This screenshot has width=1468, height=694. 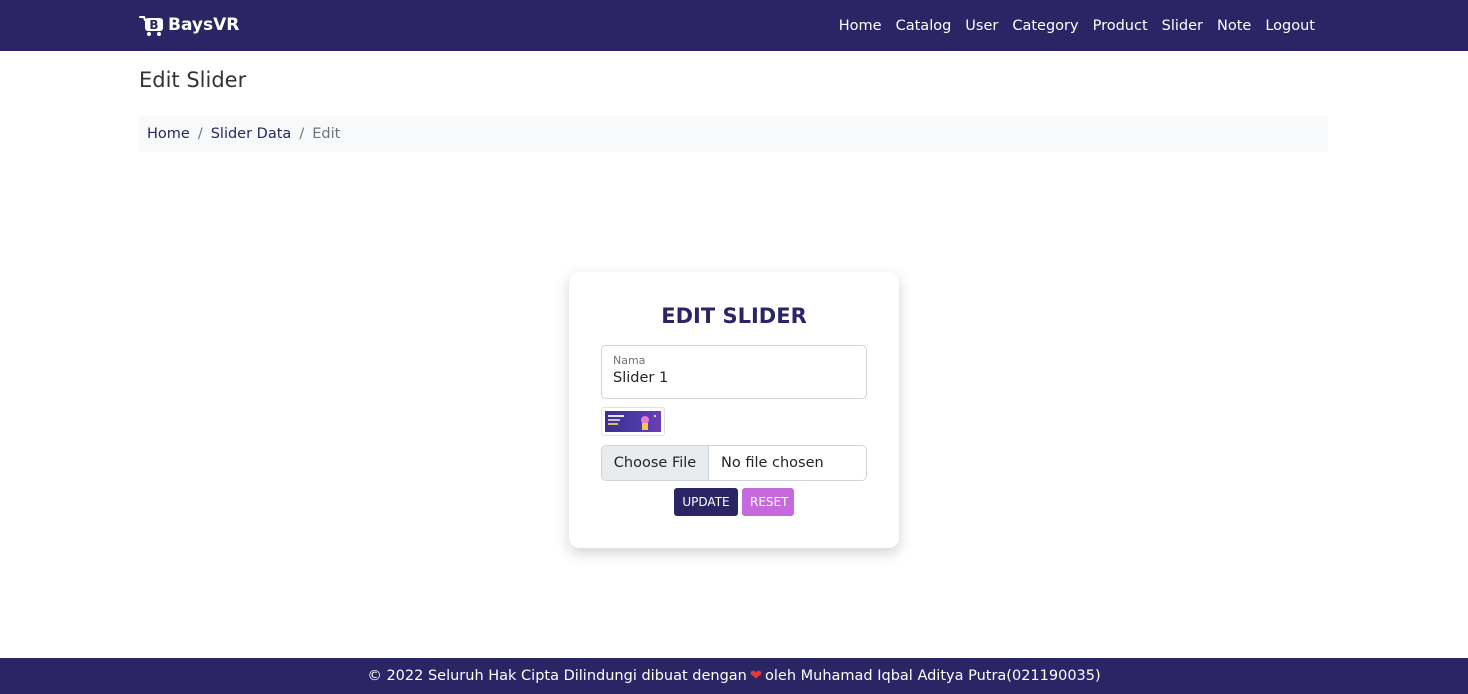 I want to click on nav-note: Note, so click(x=1234, y=26).